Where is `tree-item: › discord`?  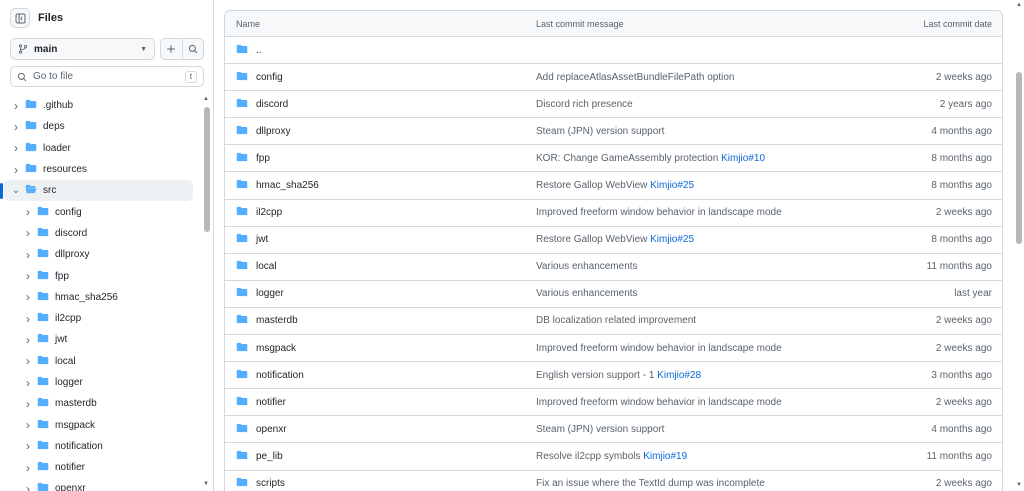 tree-item: › discord is located at coordinates (98, 233).